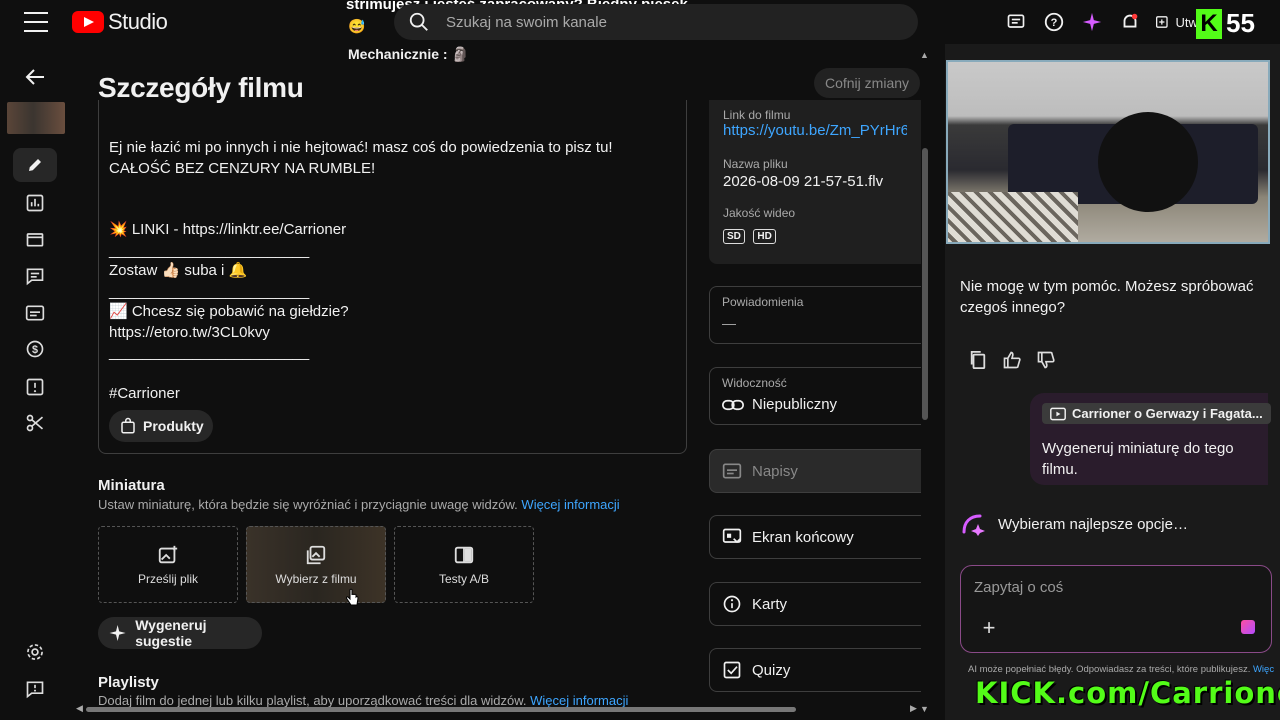  I want to click on choose-from-video-label: Wybierz z filmu, so click(316, 578).